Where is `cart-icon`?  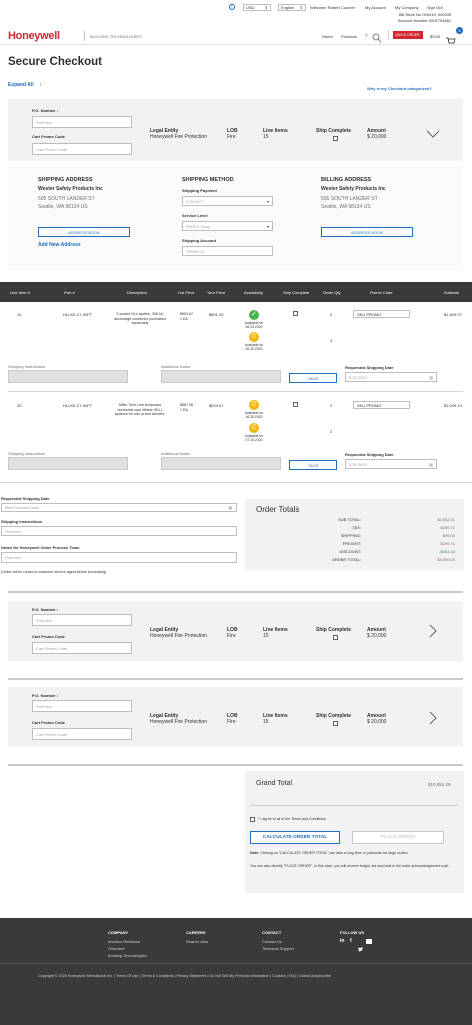
cart-icon is located at coordinates (451, 38).